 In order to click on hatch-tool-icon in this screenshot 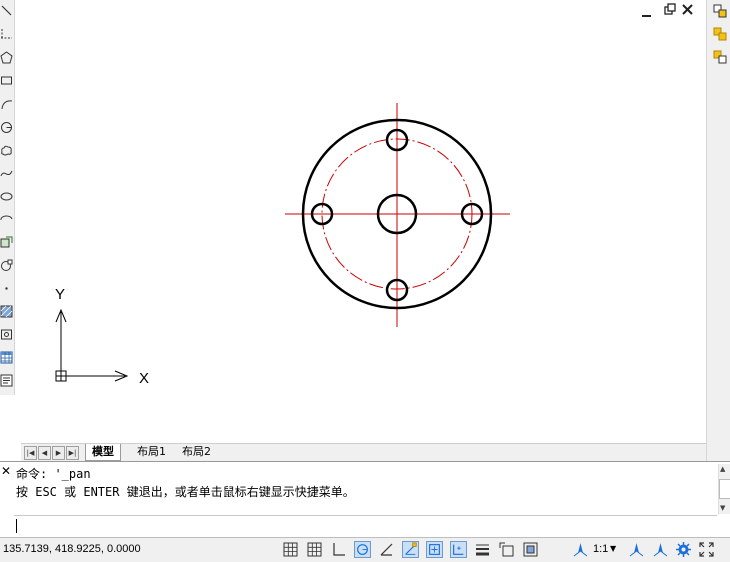, I will do `click(6, 311)`.